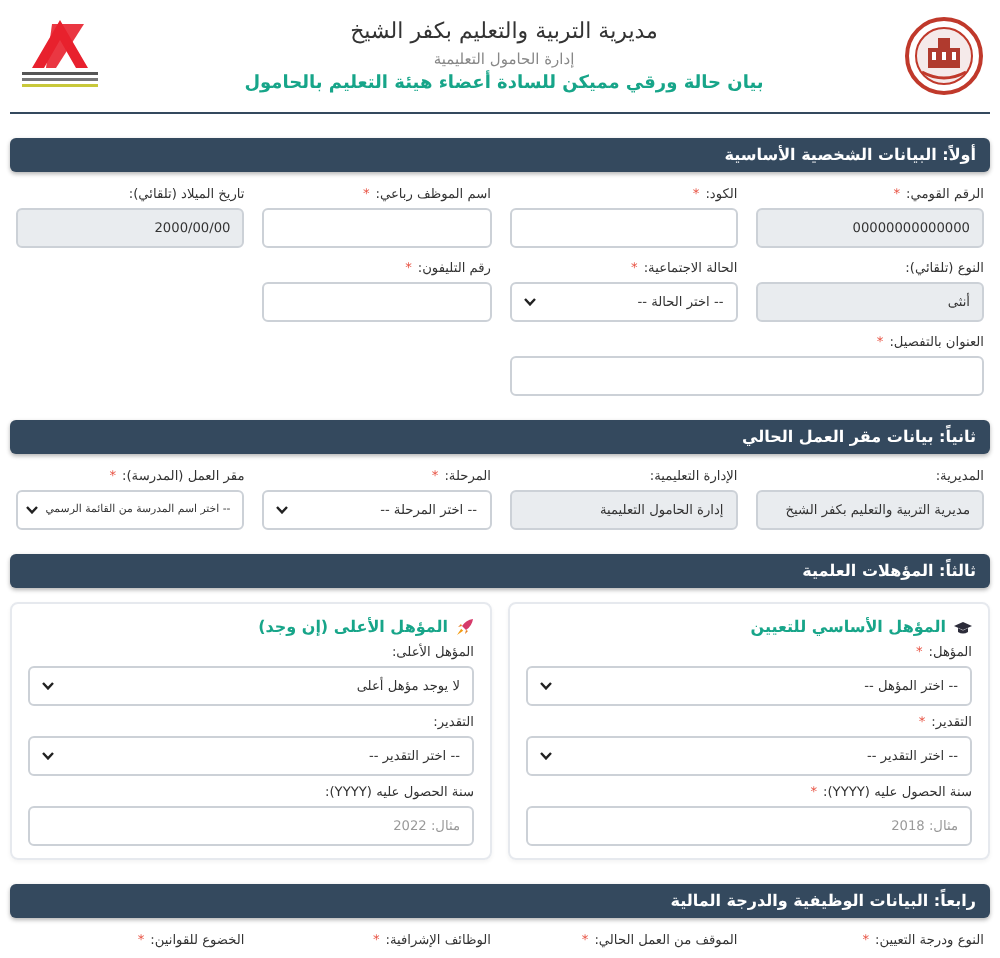 Image resolution: width=1000 pixels, height=958 pixels. I want to click on page-heading: بيان حالة ورقي مميكن للسادة أعضاء هيئة التعليم بالحامول, so click(504, 84).